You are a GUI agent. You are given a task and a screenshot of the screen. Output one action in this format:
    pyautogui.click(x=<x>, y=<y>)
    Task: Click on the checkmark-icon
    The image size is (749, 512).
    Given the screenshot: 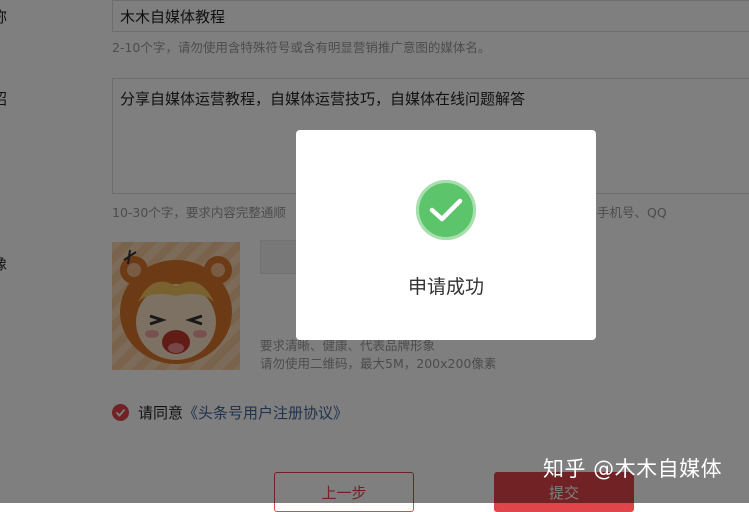 What is the action you would take?
    pyautogui.click(x=446, y=210)
    